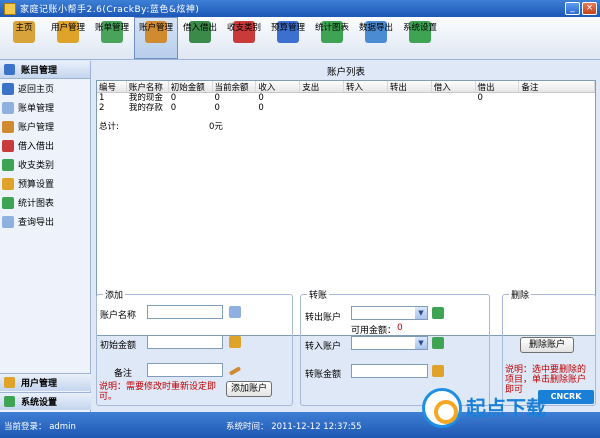  I want to click on toolbar-item-label: 统计图表, so click(331, 28).